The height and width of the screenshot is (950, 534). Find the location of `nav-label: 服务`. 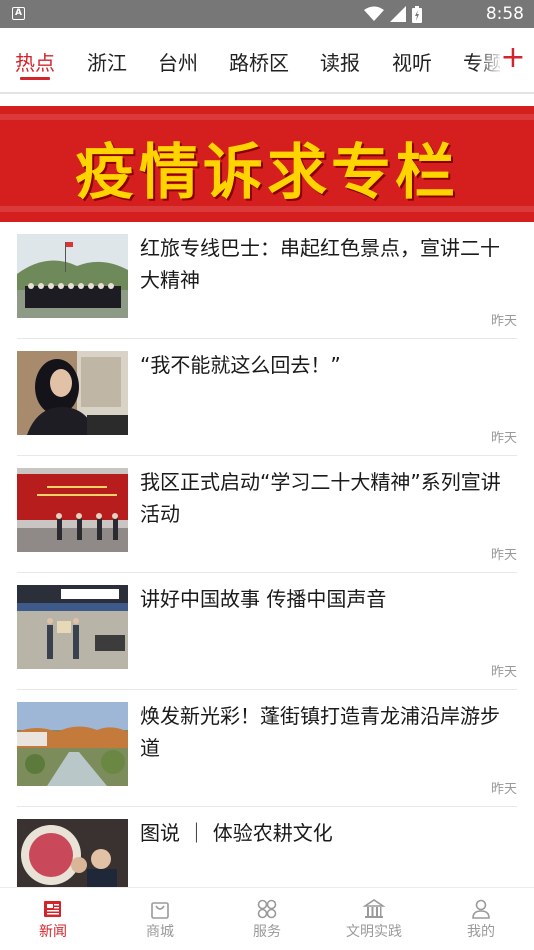

nav-label: 服务 is located at coordinates (267, 932).